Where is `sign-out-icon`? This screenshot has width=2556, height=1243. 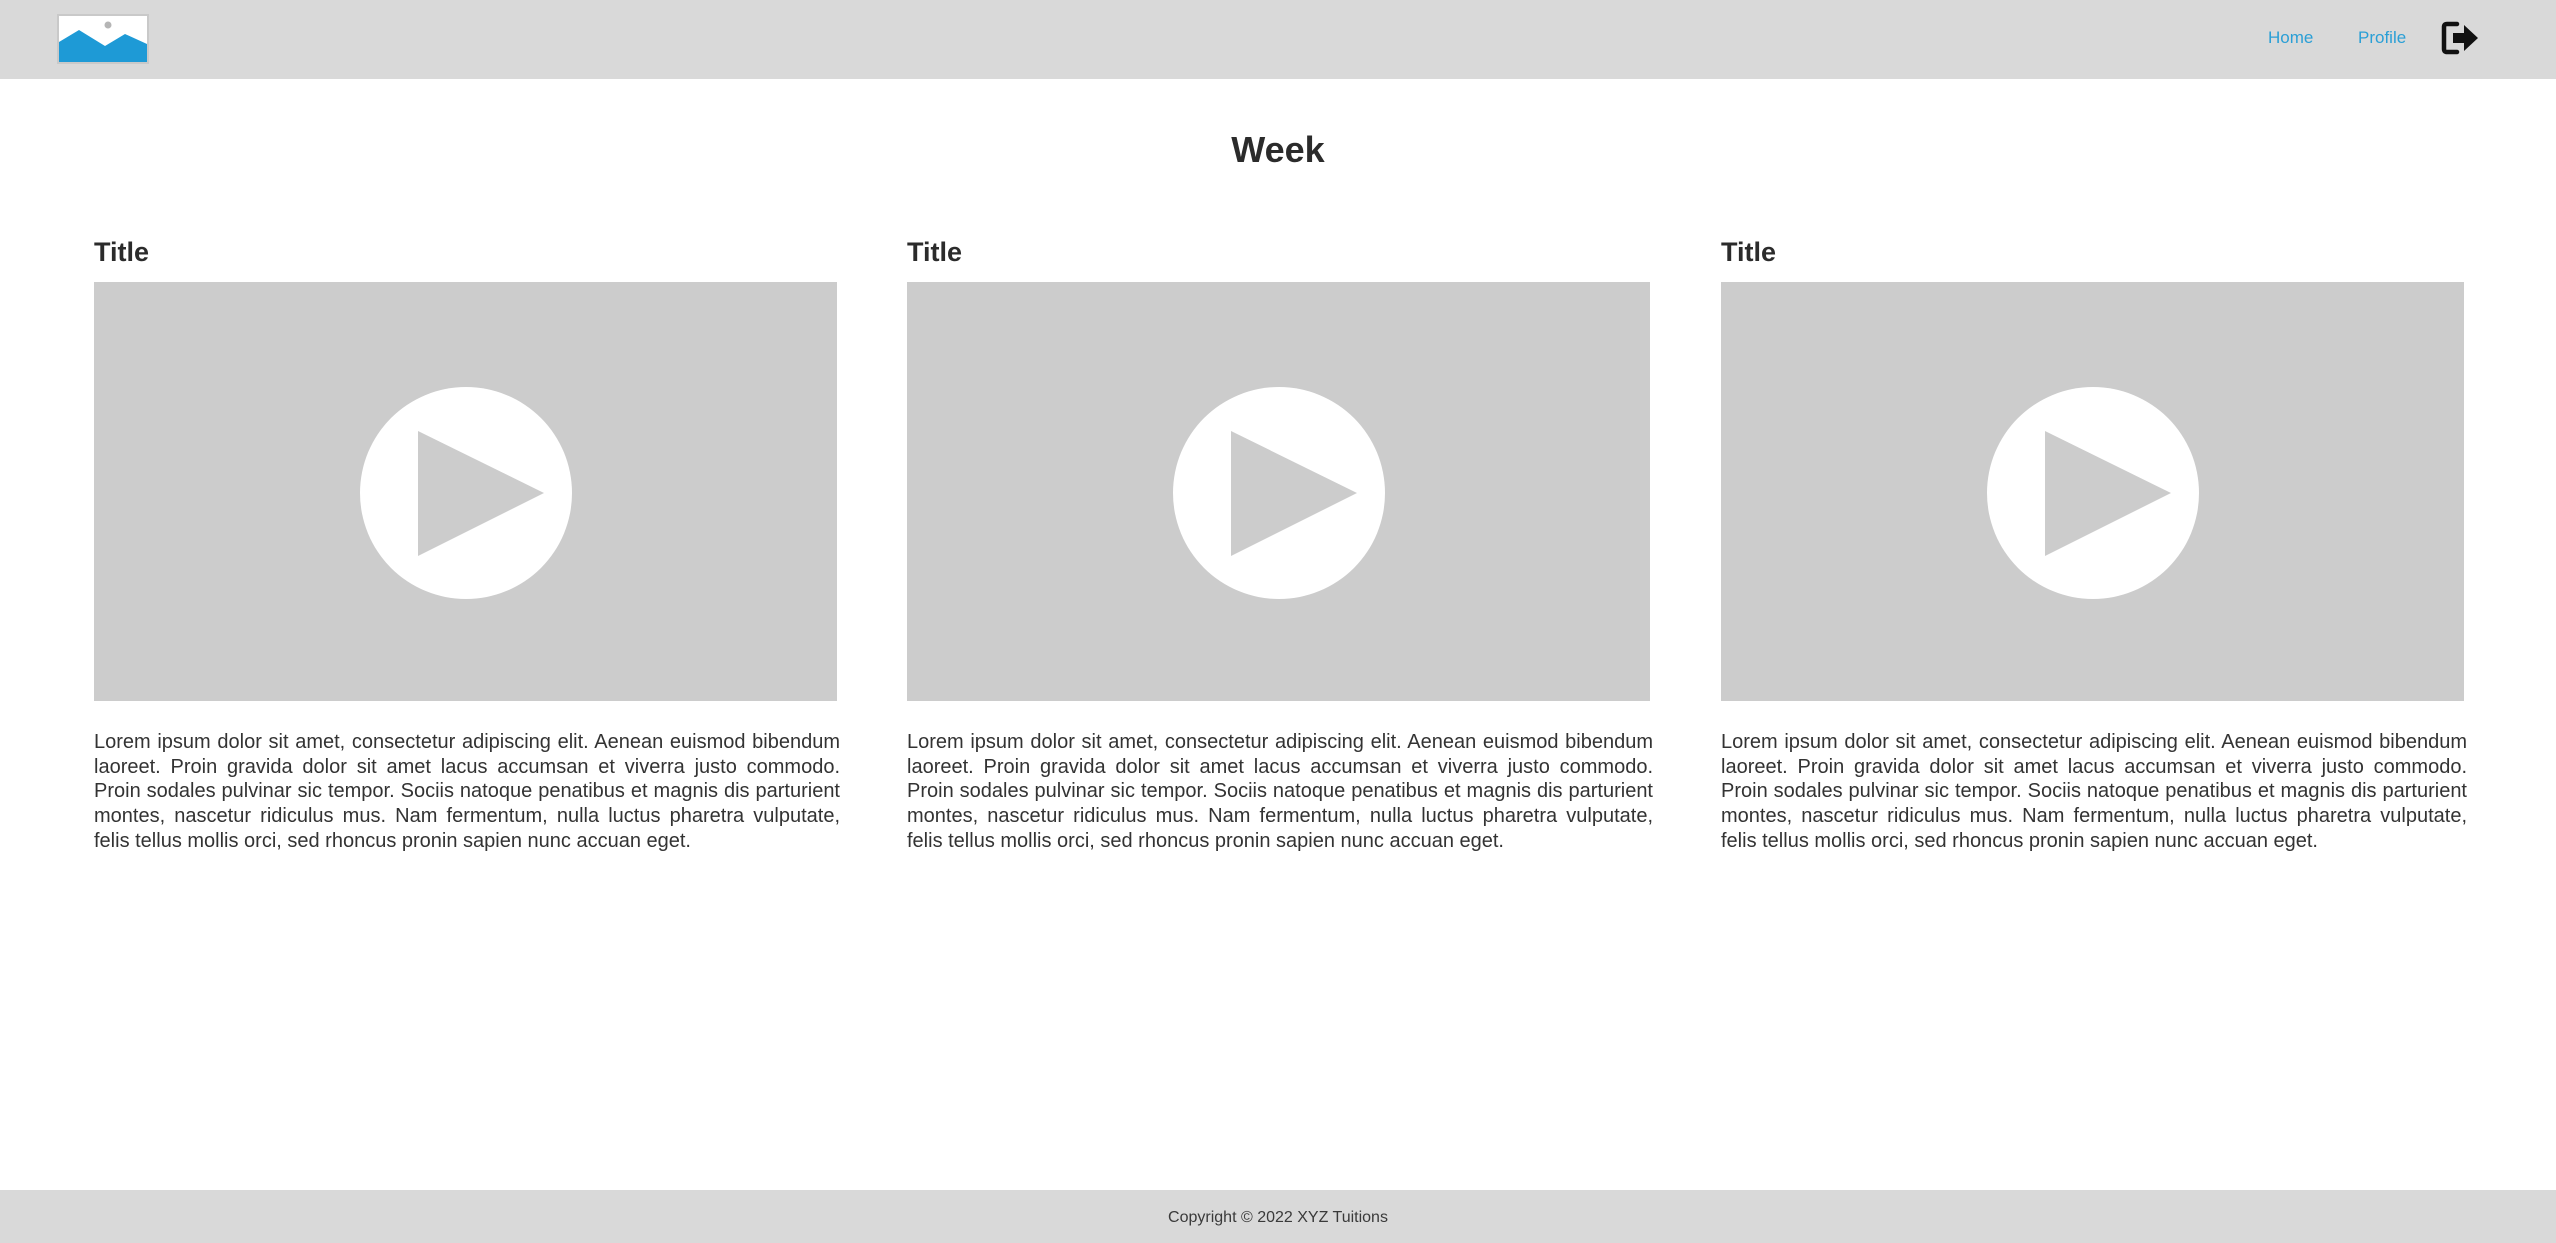
sign-out-icon is located at coordinates (2459, 38).